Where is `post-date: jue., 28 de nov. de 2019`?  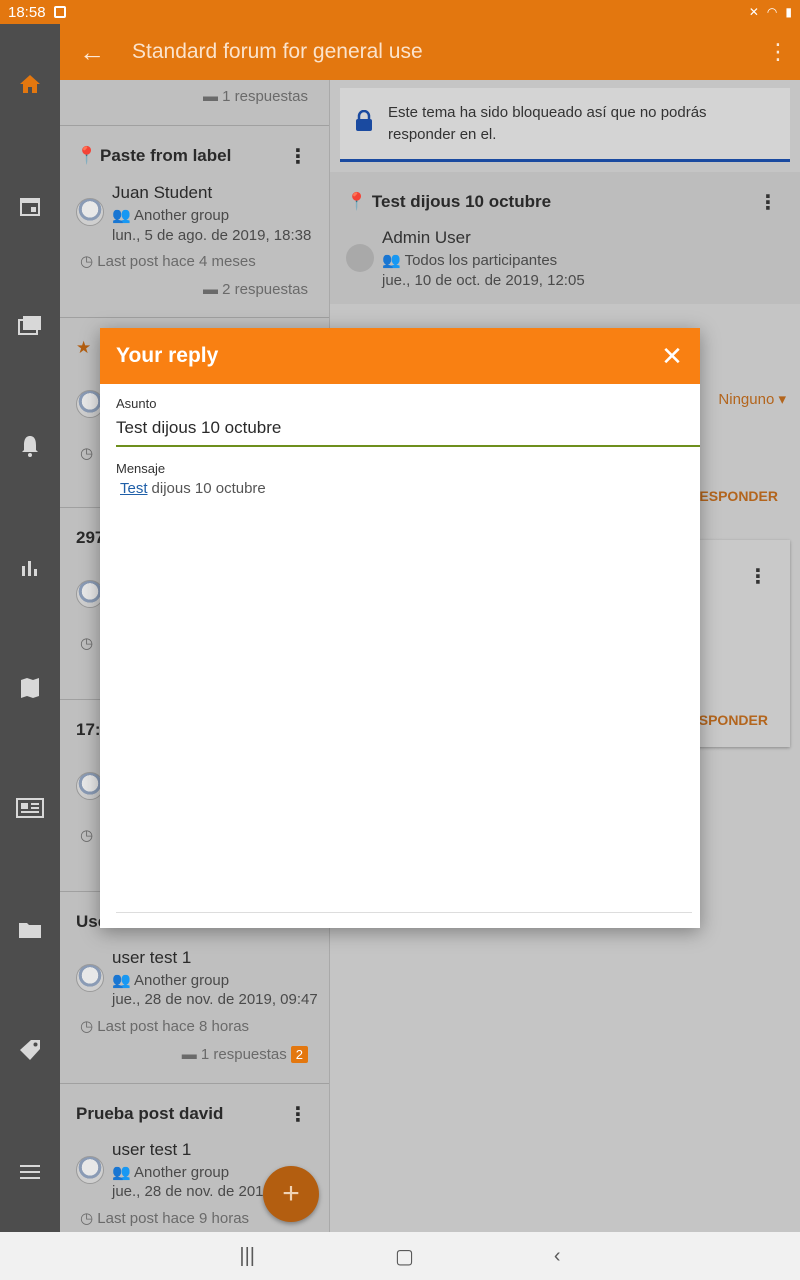
post-date: jue., 28 de nov. de 2019 is located at coordinates (192, 1191).